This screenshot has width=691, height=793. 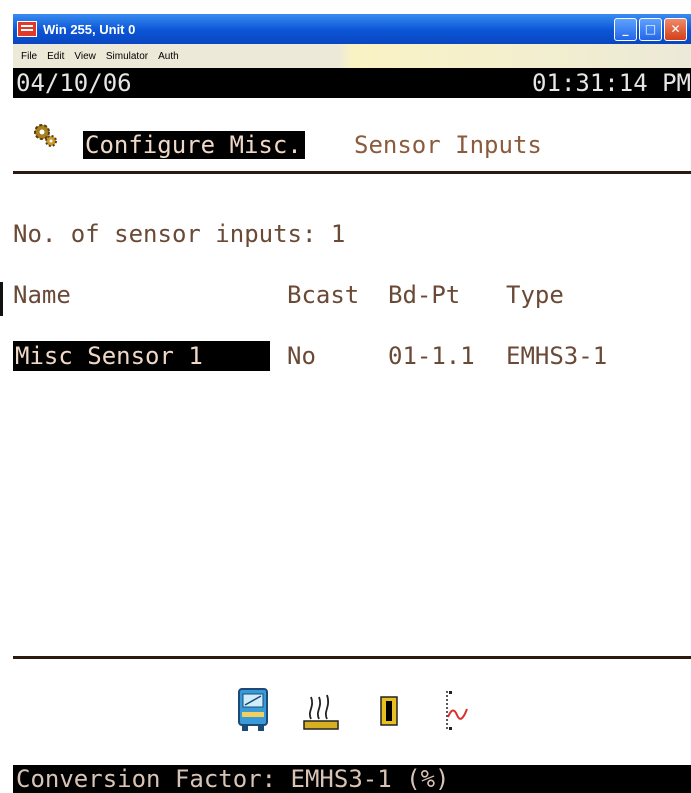 What do you see at coordinates (556, 356) in the screenshot?
I see `row-type-cell: EMHS3-1` at bounding box center [556, 356].